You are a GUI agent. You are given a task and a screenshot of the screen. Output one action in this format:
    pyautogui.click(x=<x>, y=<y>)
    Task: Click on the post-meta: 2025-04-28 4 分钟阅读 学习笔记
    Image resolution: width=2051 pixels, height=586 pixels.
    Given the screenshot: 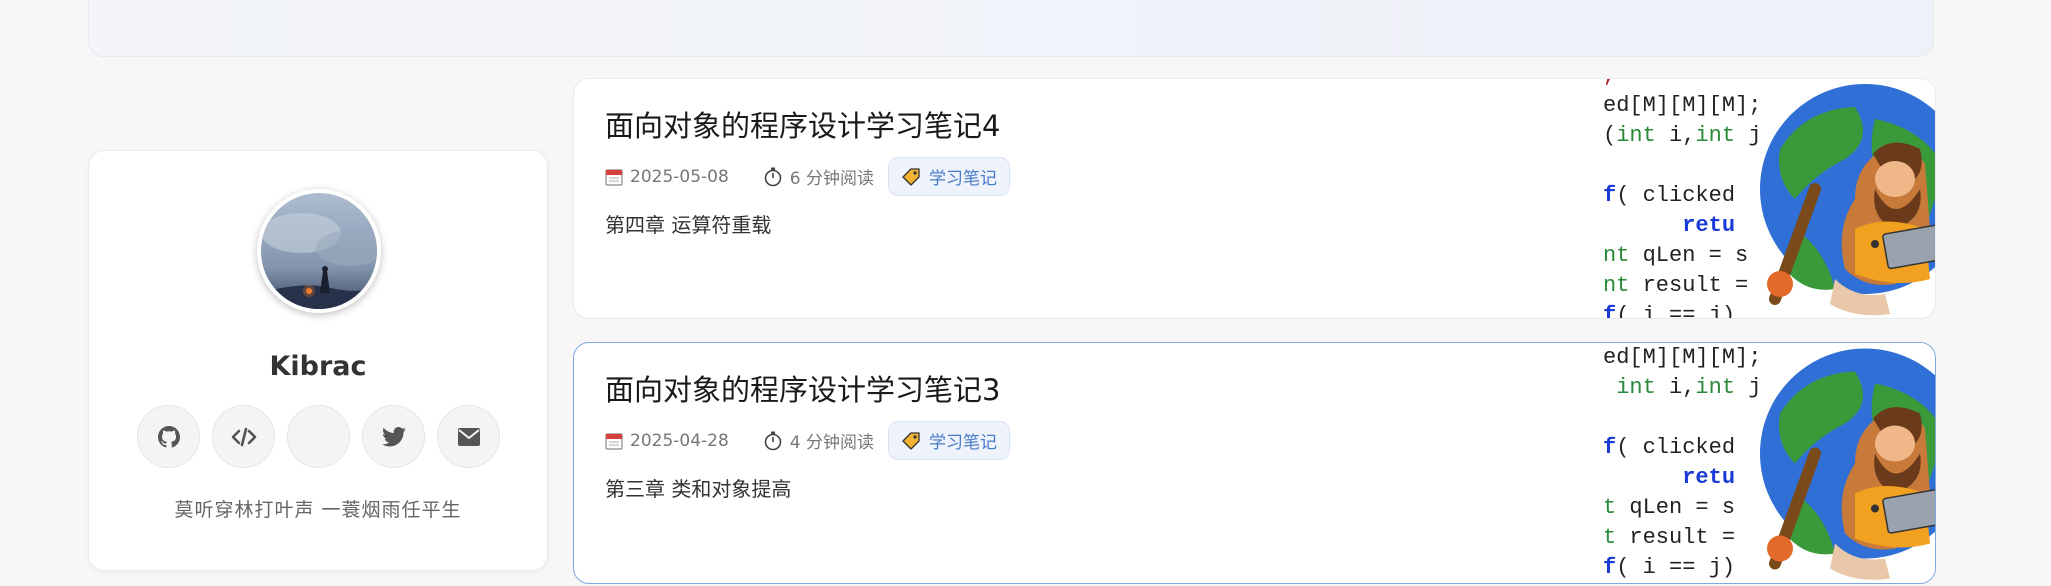 What is the action you would take?
    pyautogui.click(x=808, y=440)
    